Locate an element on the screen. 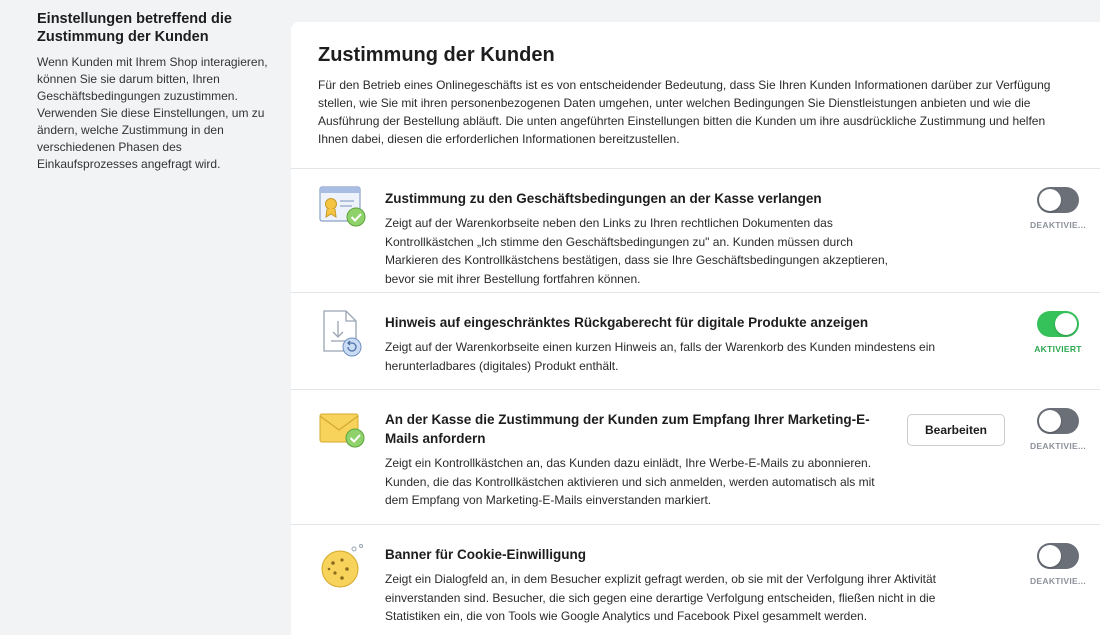 The height and width of the screenshot is (635, 1100). cookie-banner-toggle is located at coordinates (1058, 556).